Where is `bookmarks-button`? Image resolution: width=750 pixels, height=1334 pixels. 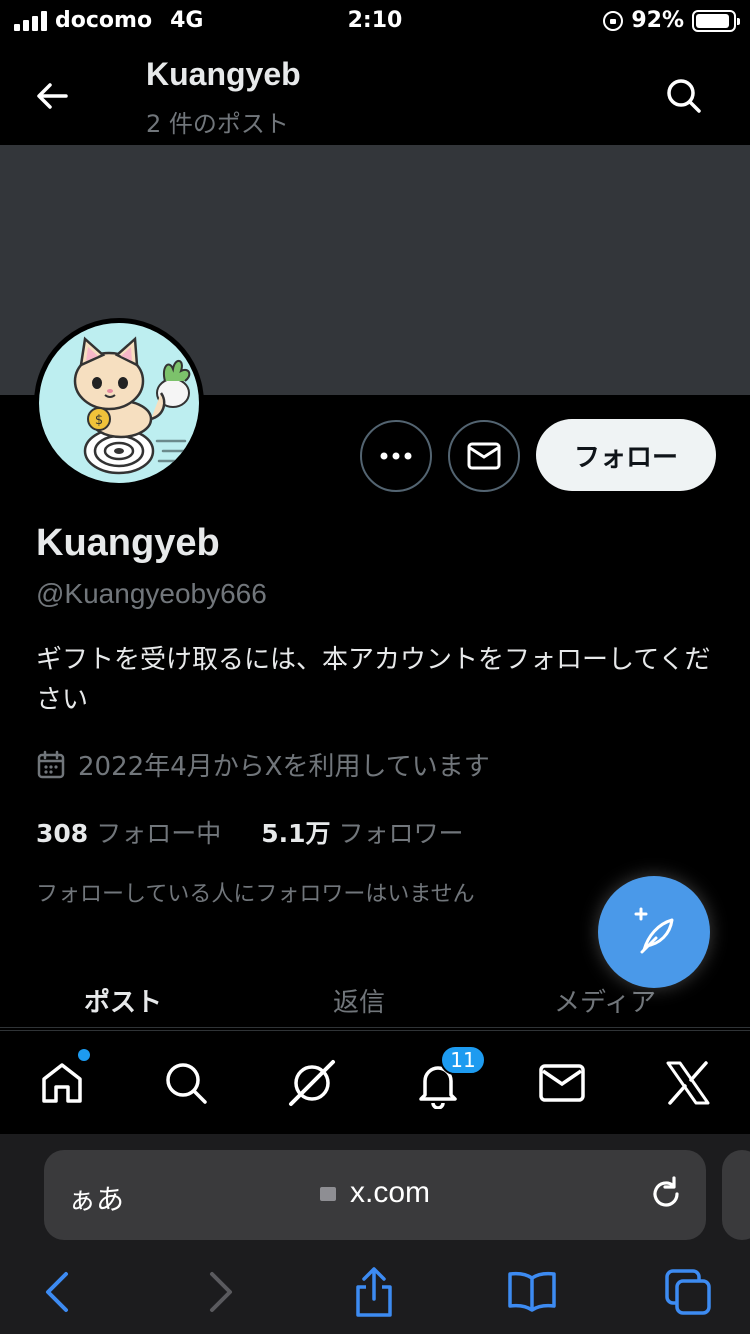 bookmarks-button is located at coordinates (532, 1292).